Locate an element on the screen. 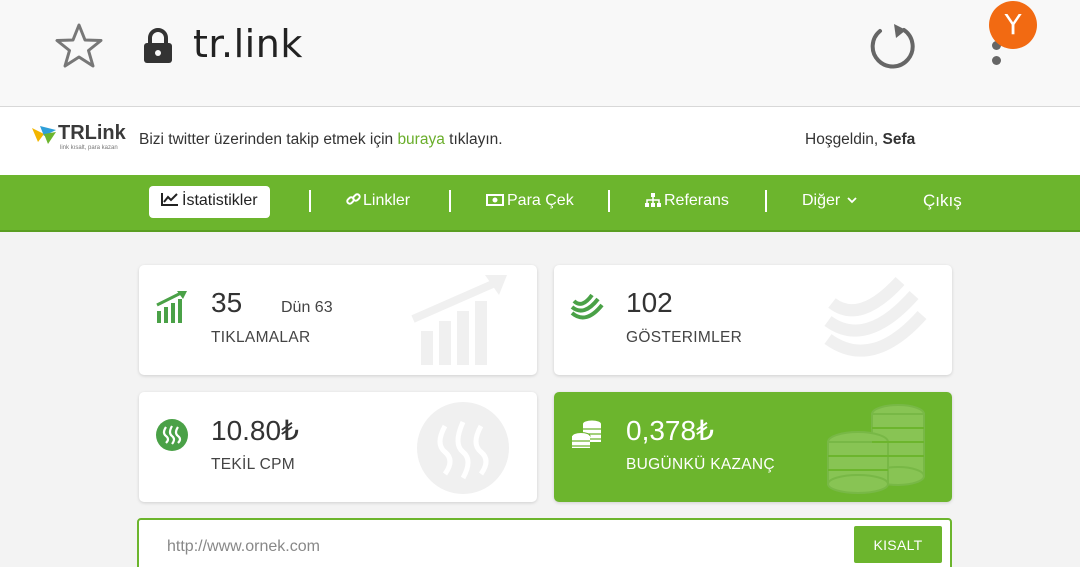  money-icon is located at coordinates (495, 200).